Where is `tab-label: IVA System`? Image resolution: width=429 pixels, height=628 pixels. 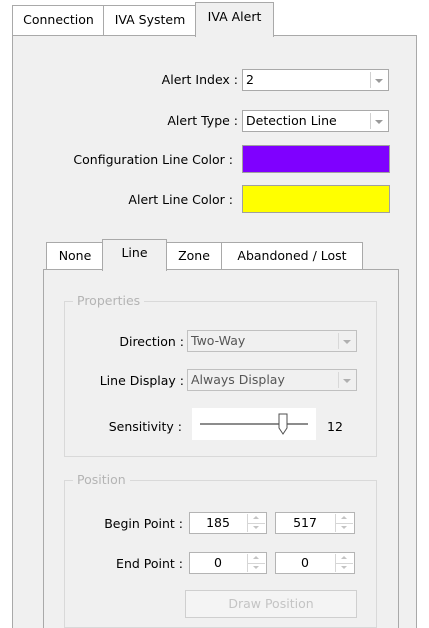 tab-label: IVA System is located at coordinates (150, 19).